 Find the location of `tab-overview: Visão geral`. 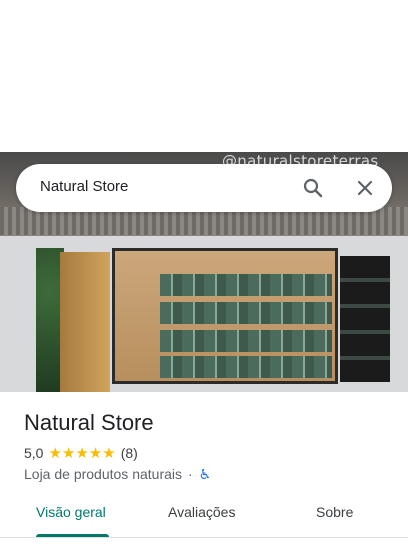

tab-overview: Visão geral is located at coordinates (71, 512).